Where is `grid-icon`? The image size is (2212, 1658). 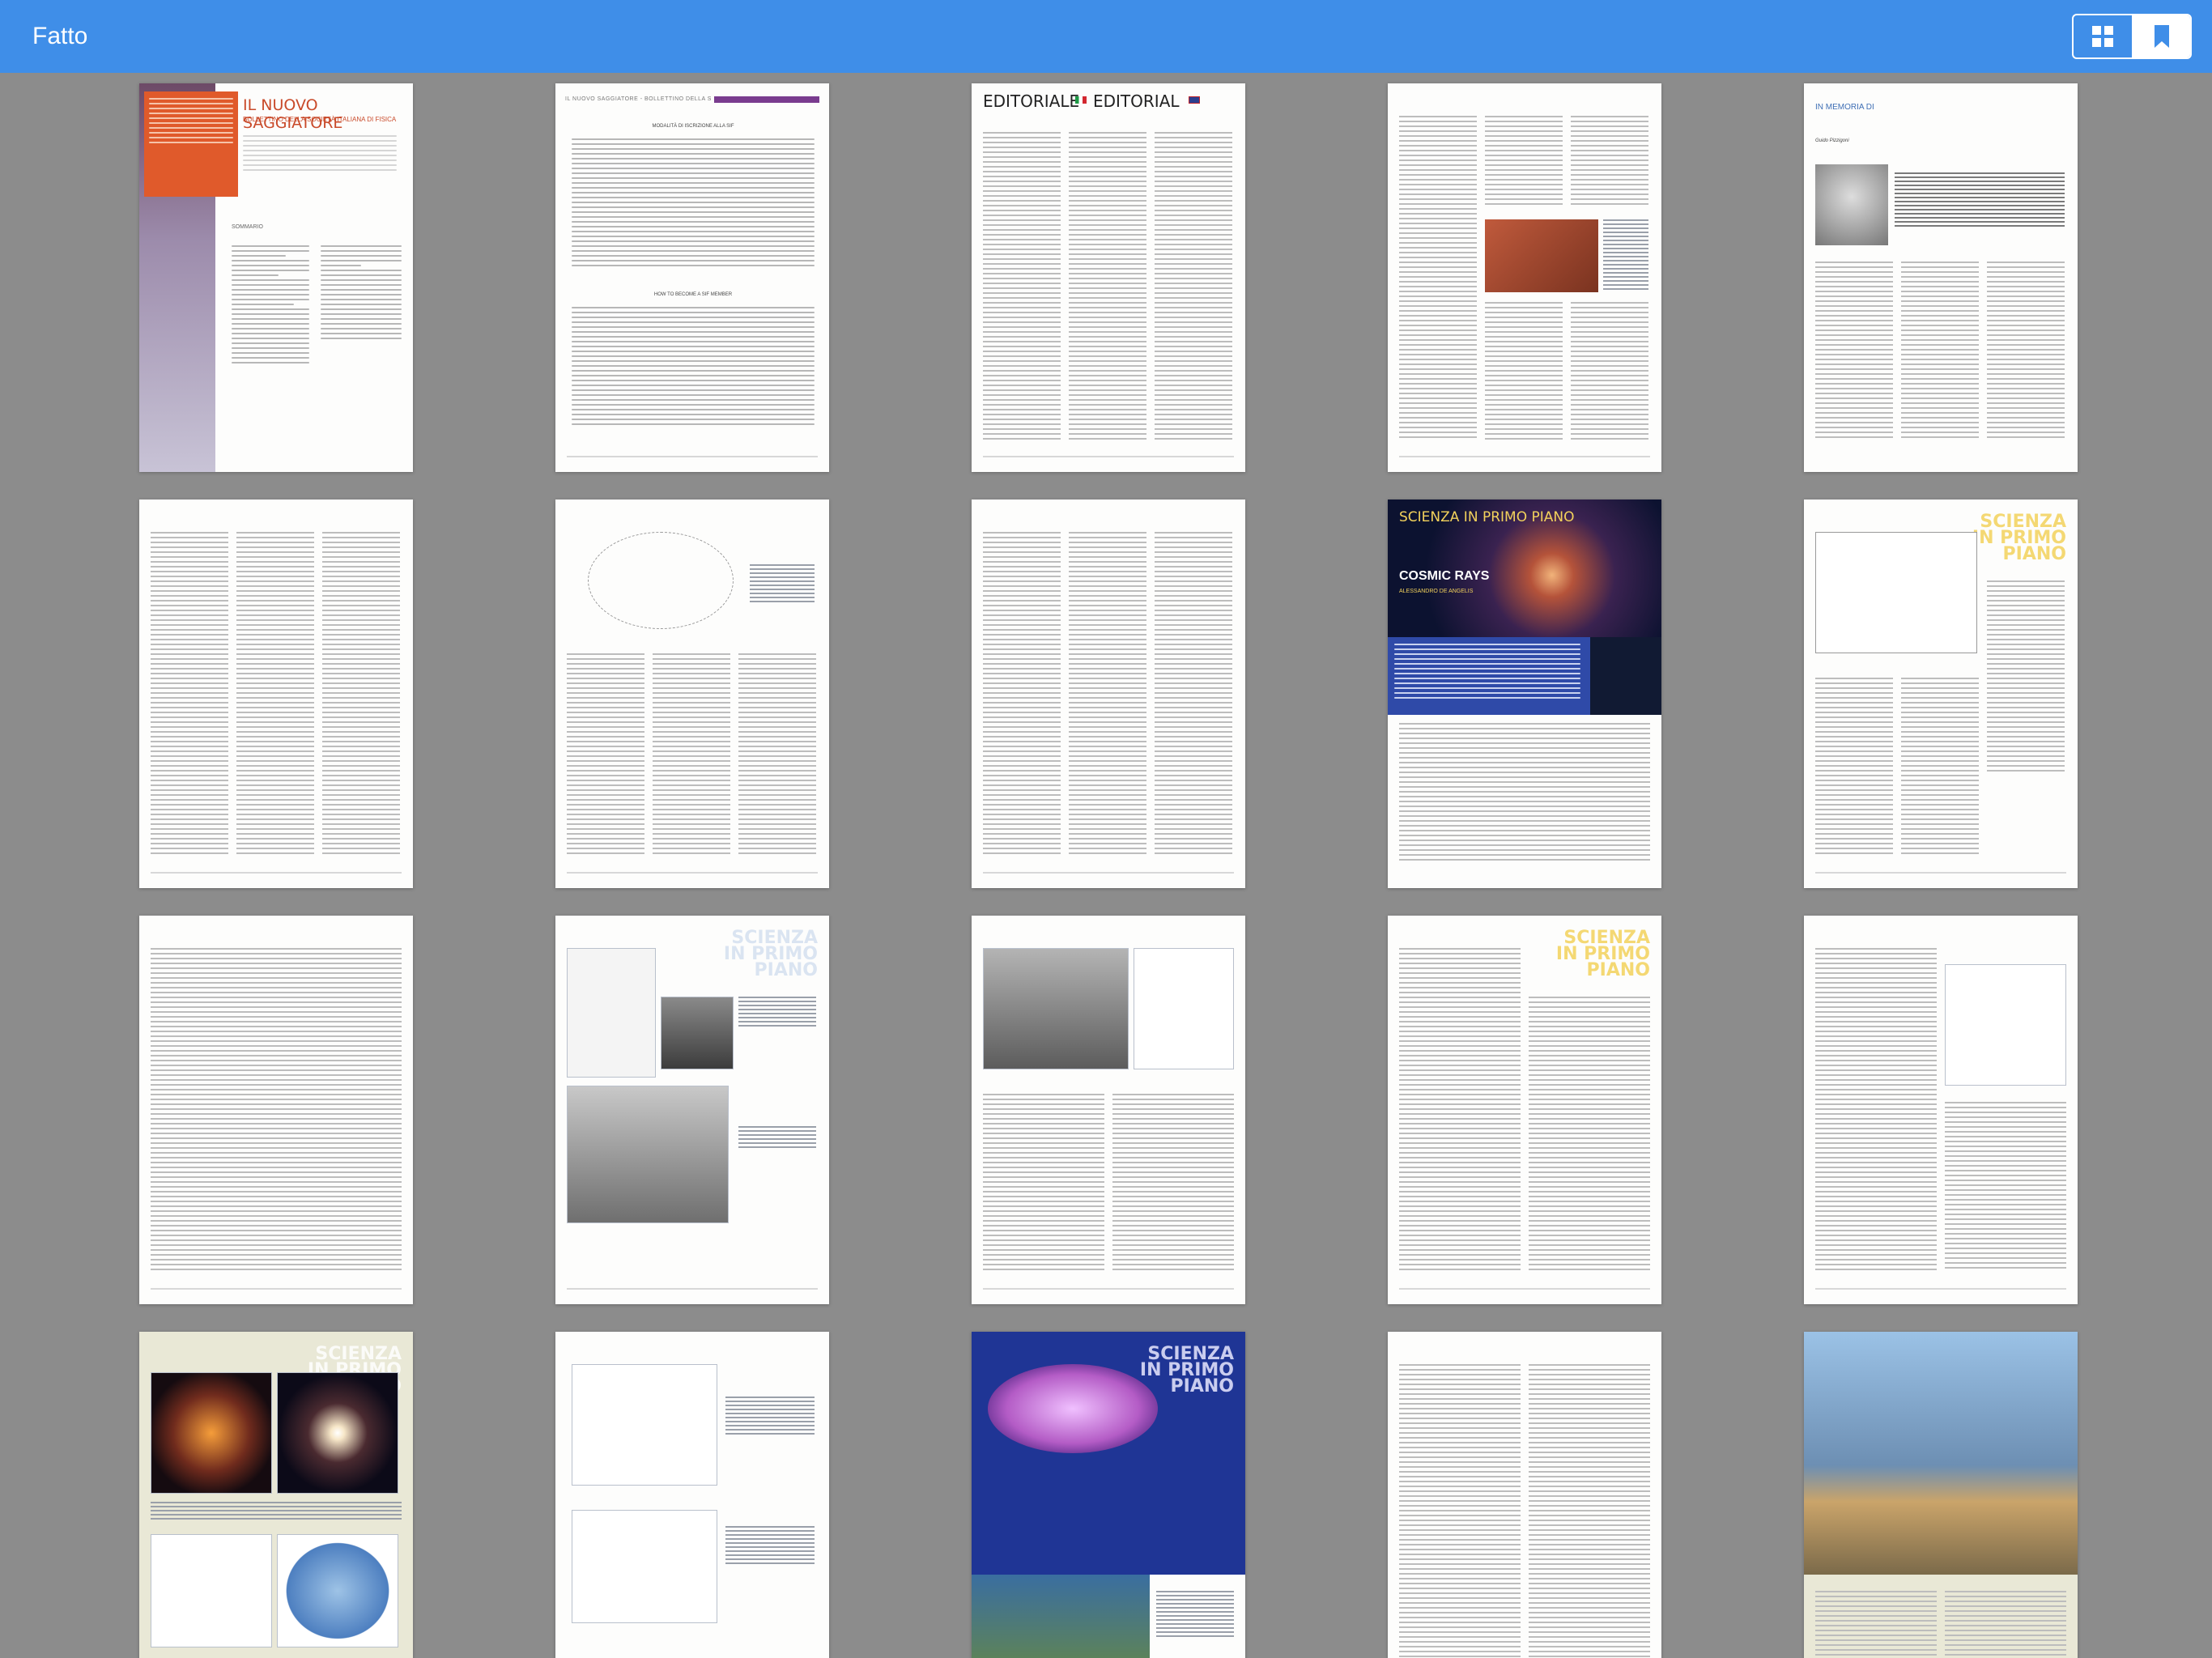
grid-icon is located at coordinates (2102, 36).